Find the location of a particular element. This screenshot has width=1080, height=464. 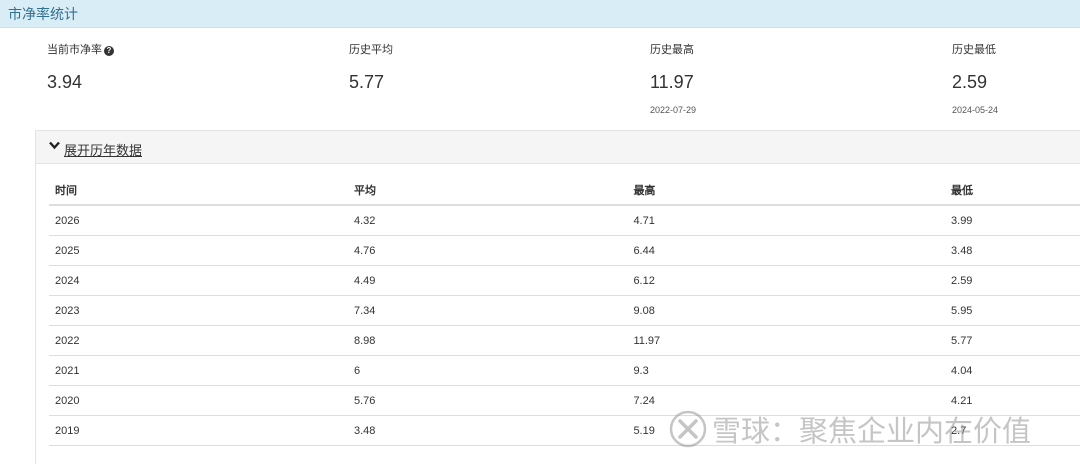

cell-average: 7.34 is located at coordinates (488, 310).